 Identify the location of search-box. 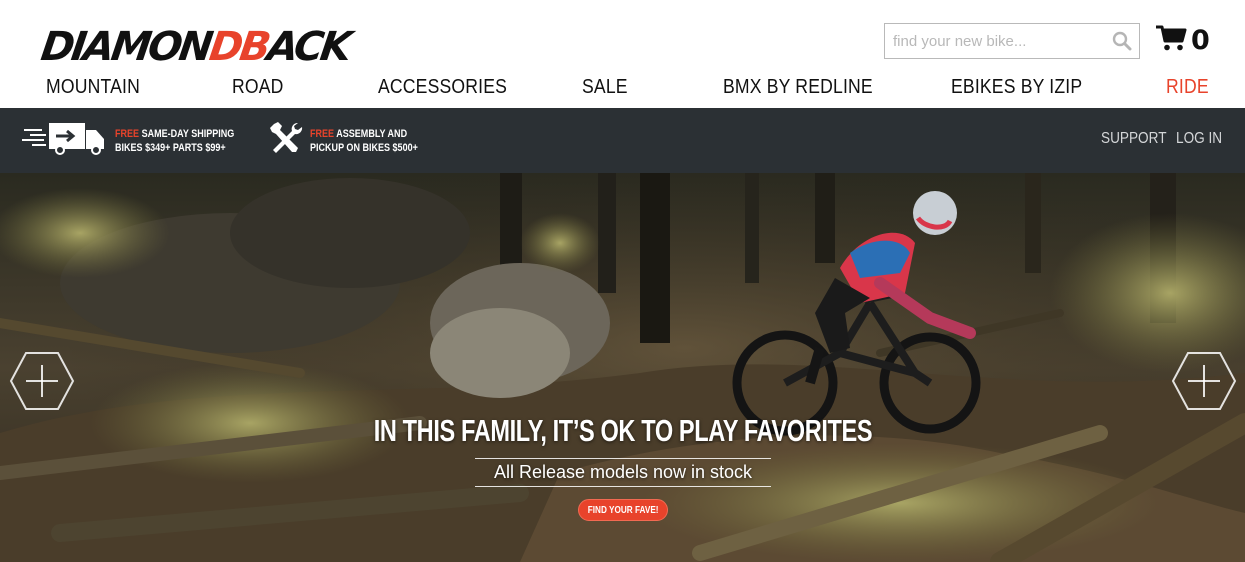
(1012, 41).